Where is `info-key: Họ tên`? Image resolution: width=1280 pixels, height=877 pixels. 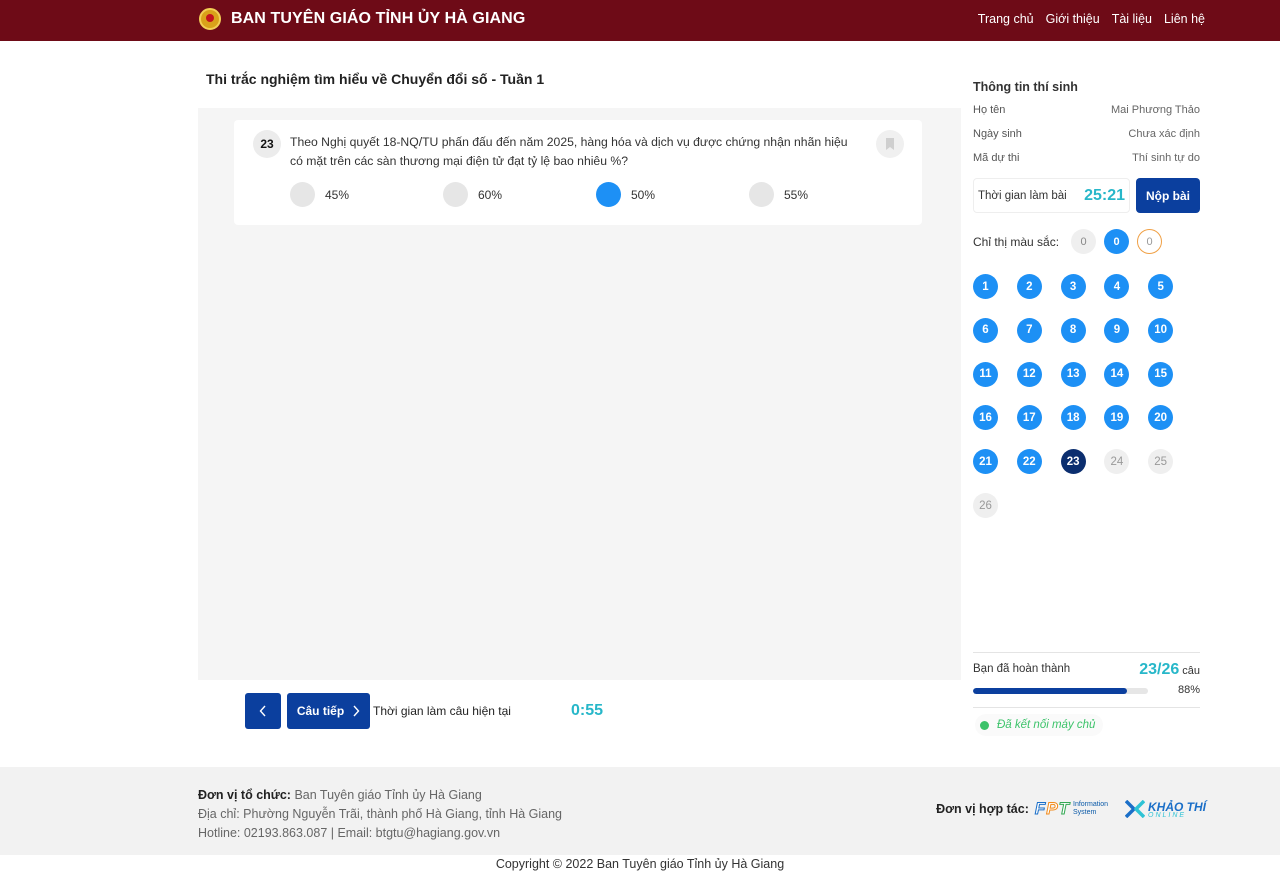
info-key: Họ tên is located at coordinates (989, 110).